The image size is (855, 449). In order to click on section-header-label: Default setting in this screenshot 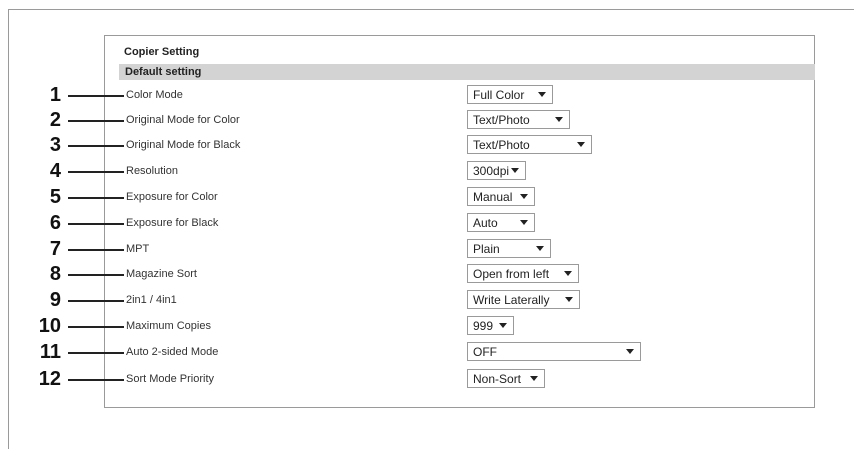, I will do `click(163, 72)`.